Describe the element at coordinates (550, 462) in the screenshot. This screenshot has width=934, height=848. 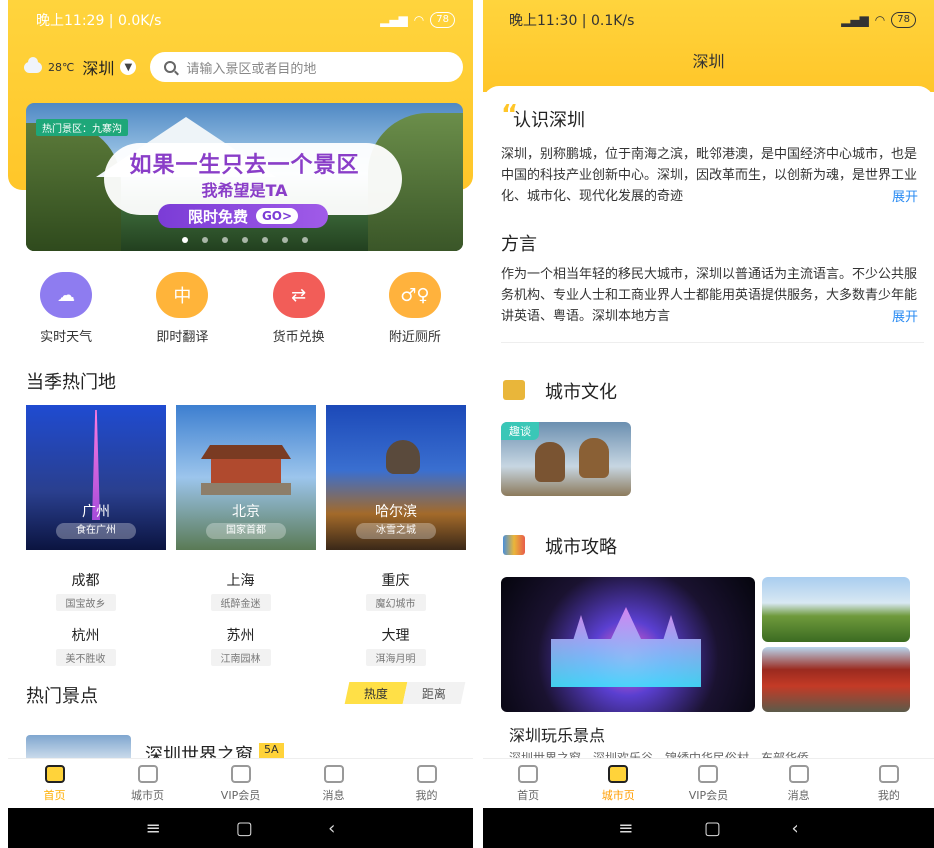
I see `bear-figure` at that location.